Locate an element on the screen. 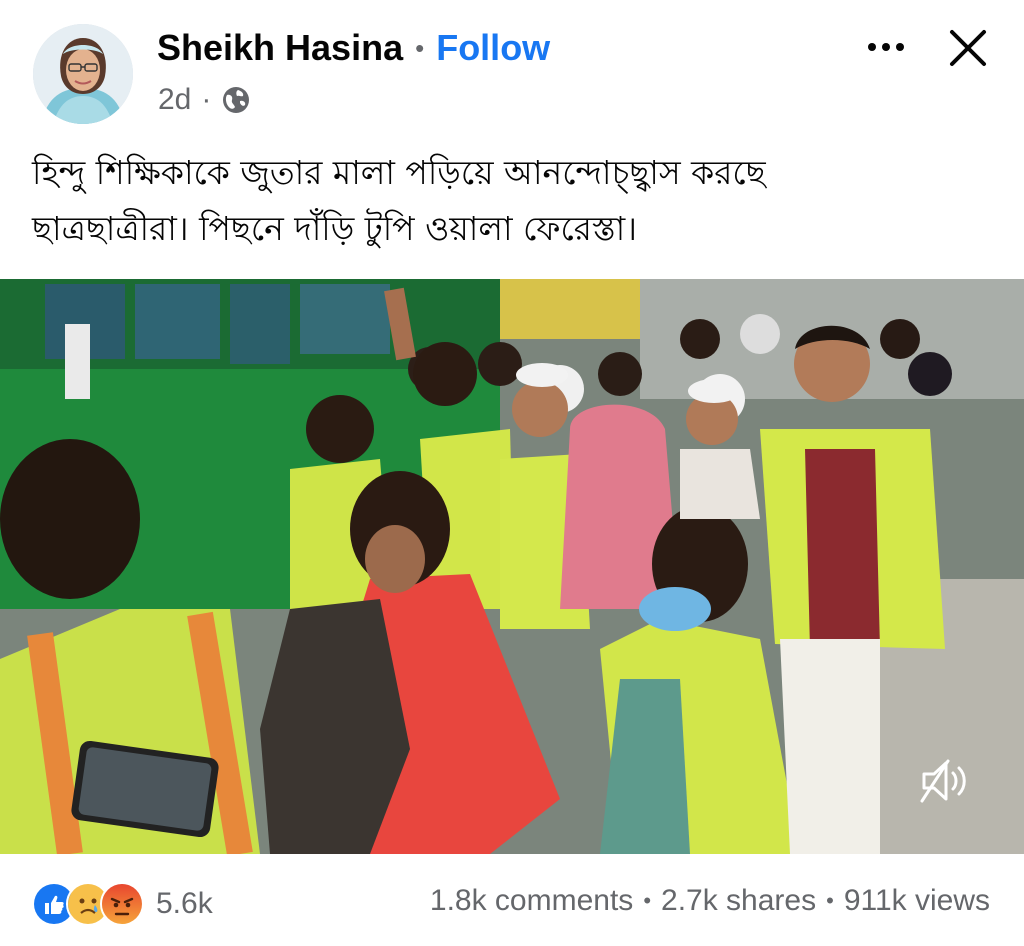 Image resolution: width=1024 pixels, height=946 pixels. views-count: 911k views is located at coordinates (916, 900).